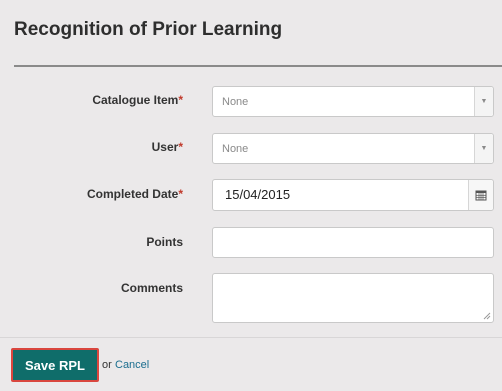 The width and height of the screenshot is (502, 391). What do you see at coordinates (164, 242) in the screenshot?
I see `points-label-text: Points` at bounding box center [164, 242].